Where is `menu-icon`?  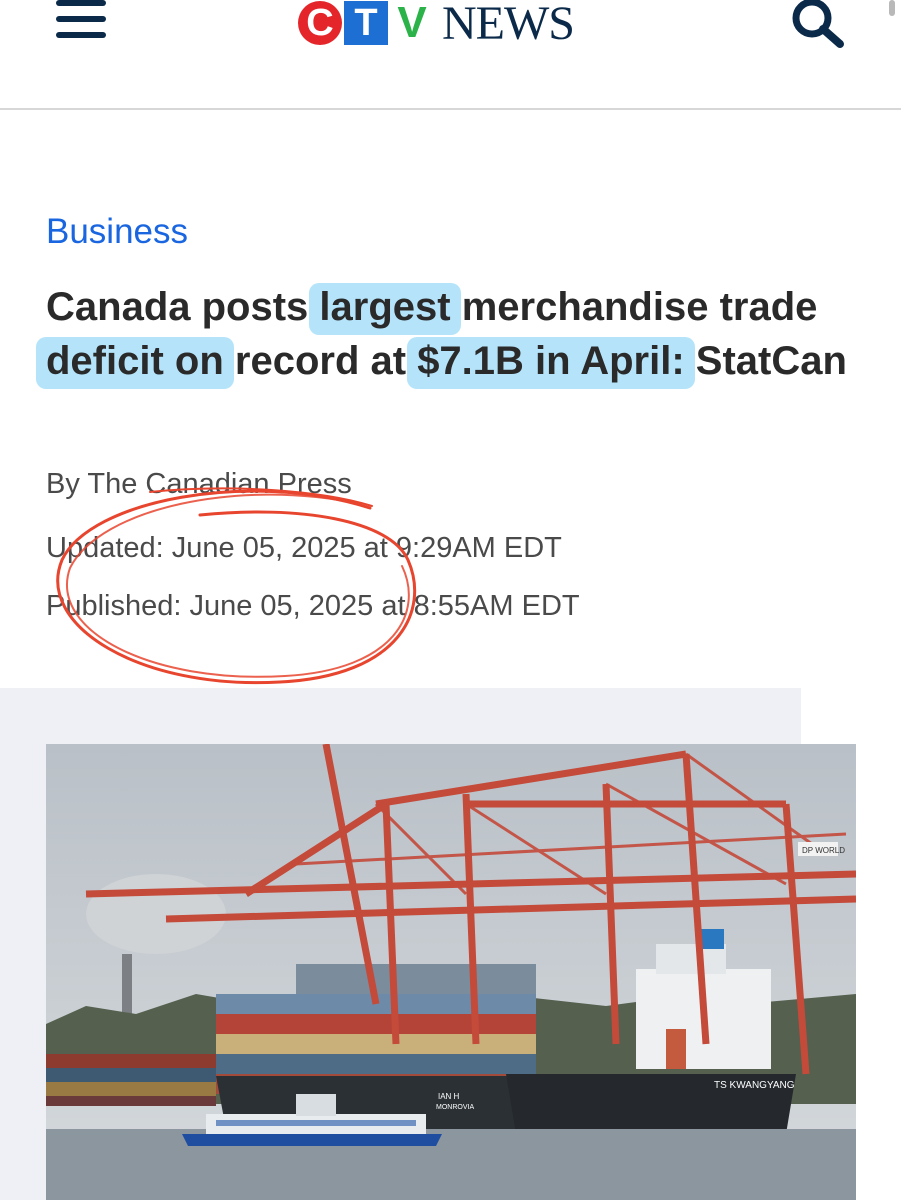 menu-icon is located at coordinates (82, 21).